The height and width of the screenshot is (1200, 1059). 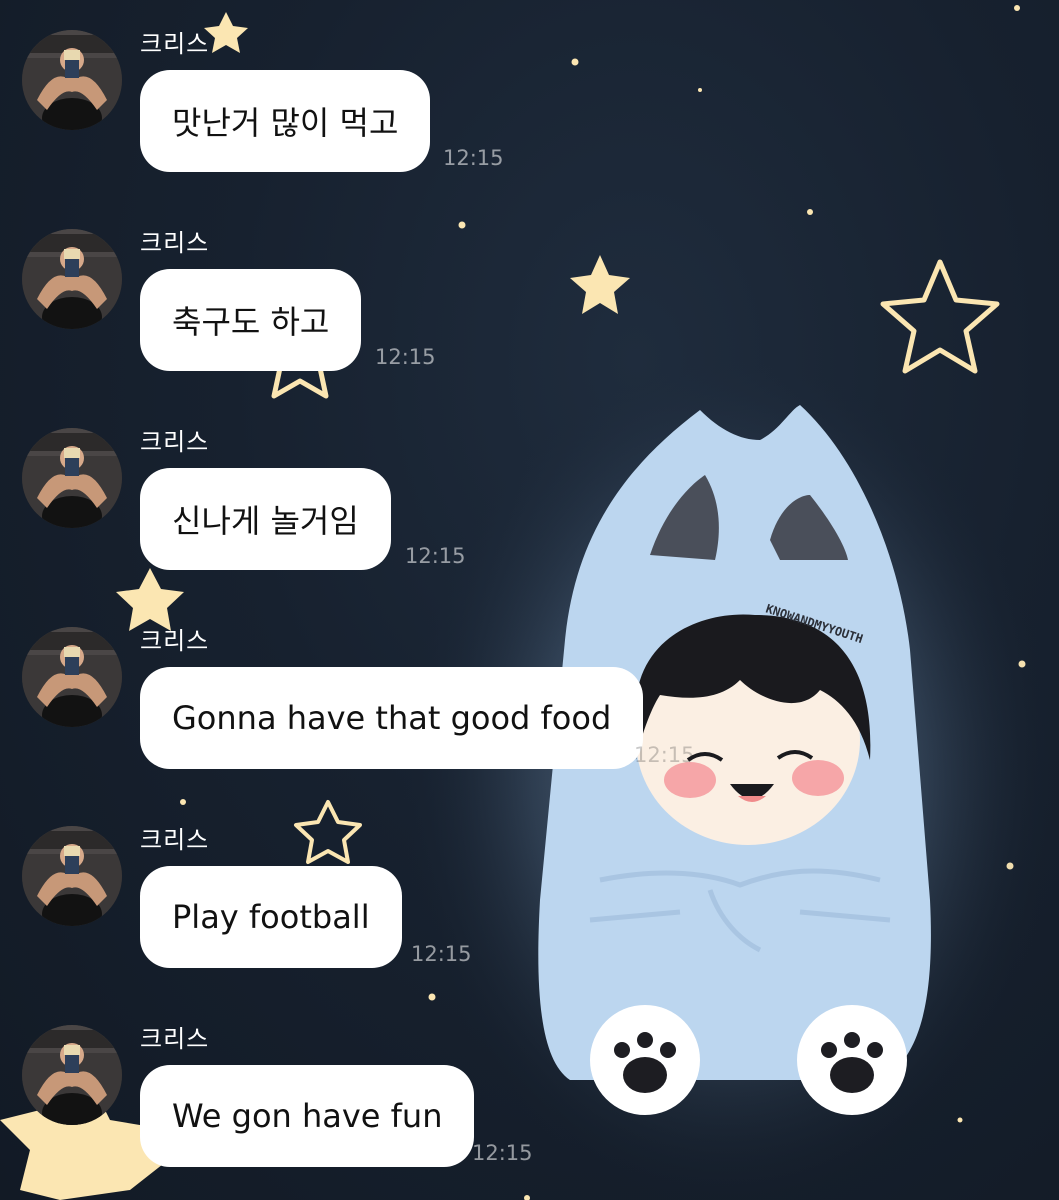 I want to click on message-row: 크리스 신나게 놀거임 12:15, so click(x=529, y=484).